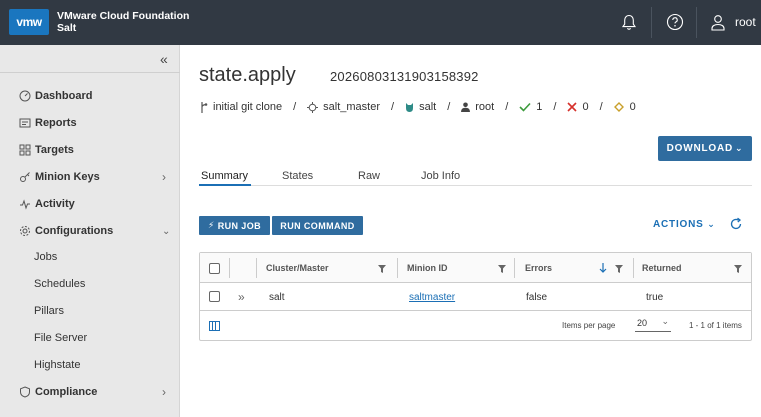 This screenshot has height=417, width=761. What do you see at coordinates (653, 324) in the screenshot?
I see `items-per-page-select: 20 ⌄` at bounding box center [653, 324].